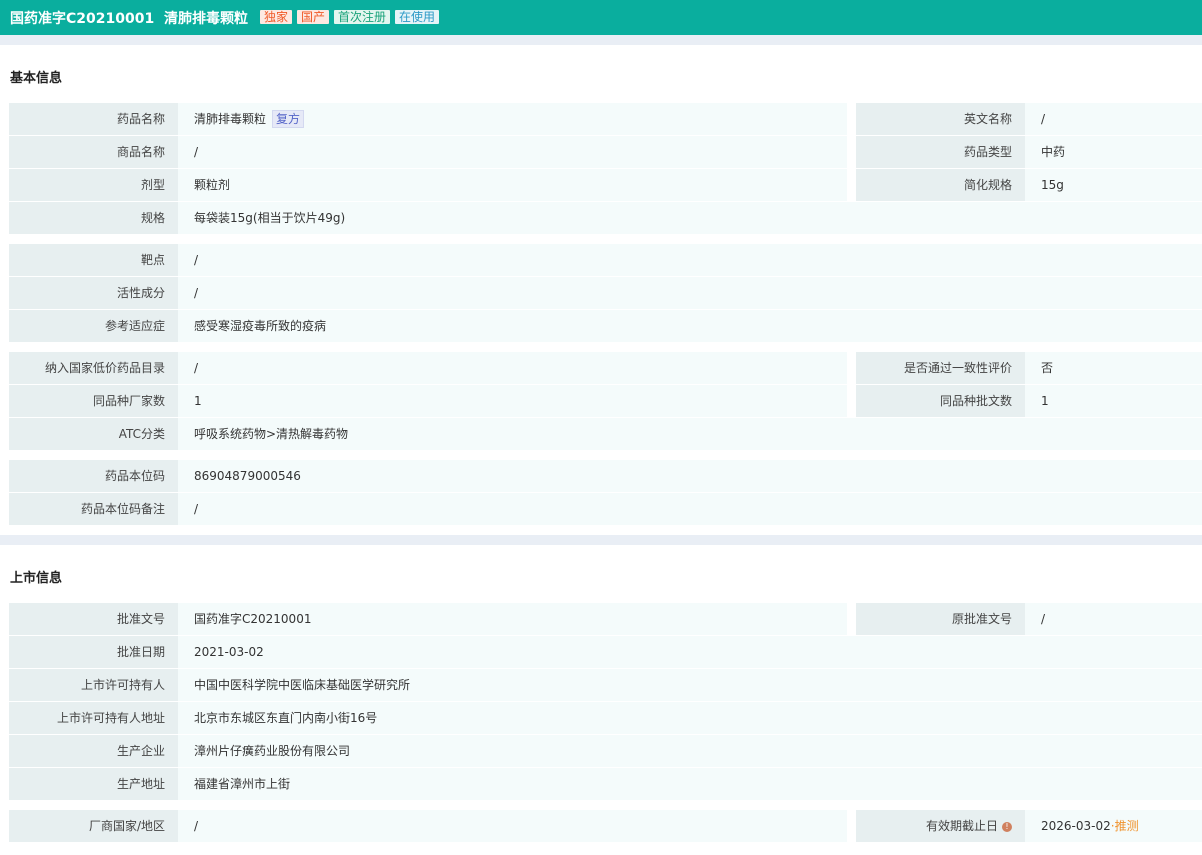 This screenshot has width=1202, height=855. I want to click on field-label: 批准文号, so click(93, 619).